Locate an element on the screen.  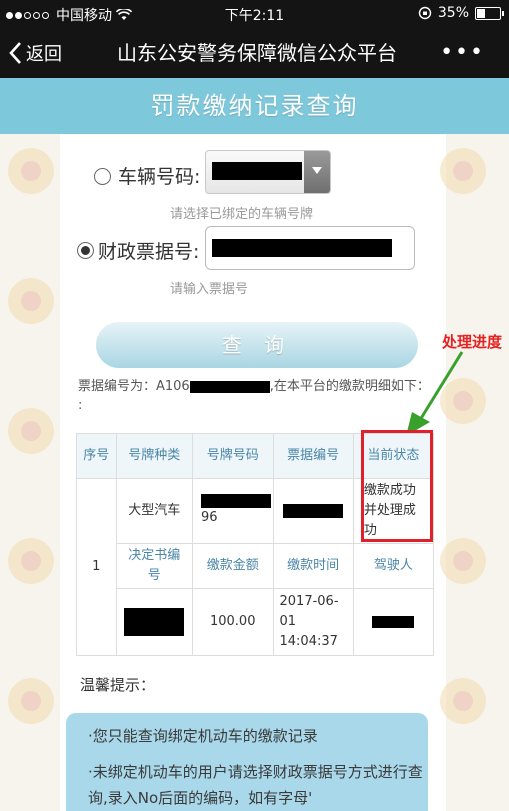
vehicle-select: 鲁A1027S is located at coordinates (268, 172).